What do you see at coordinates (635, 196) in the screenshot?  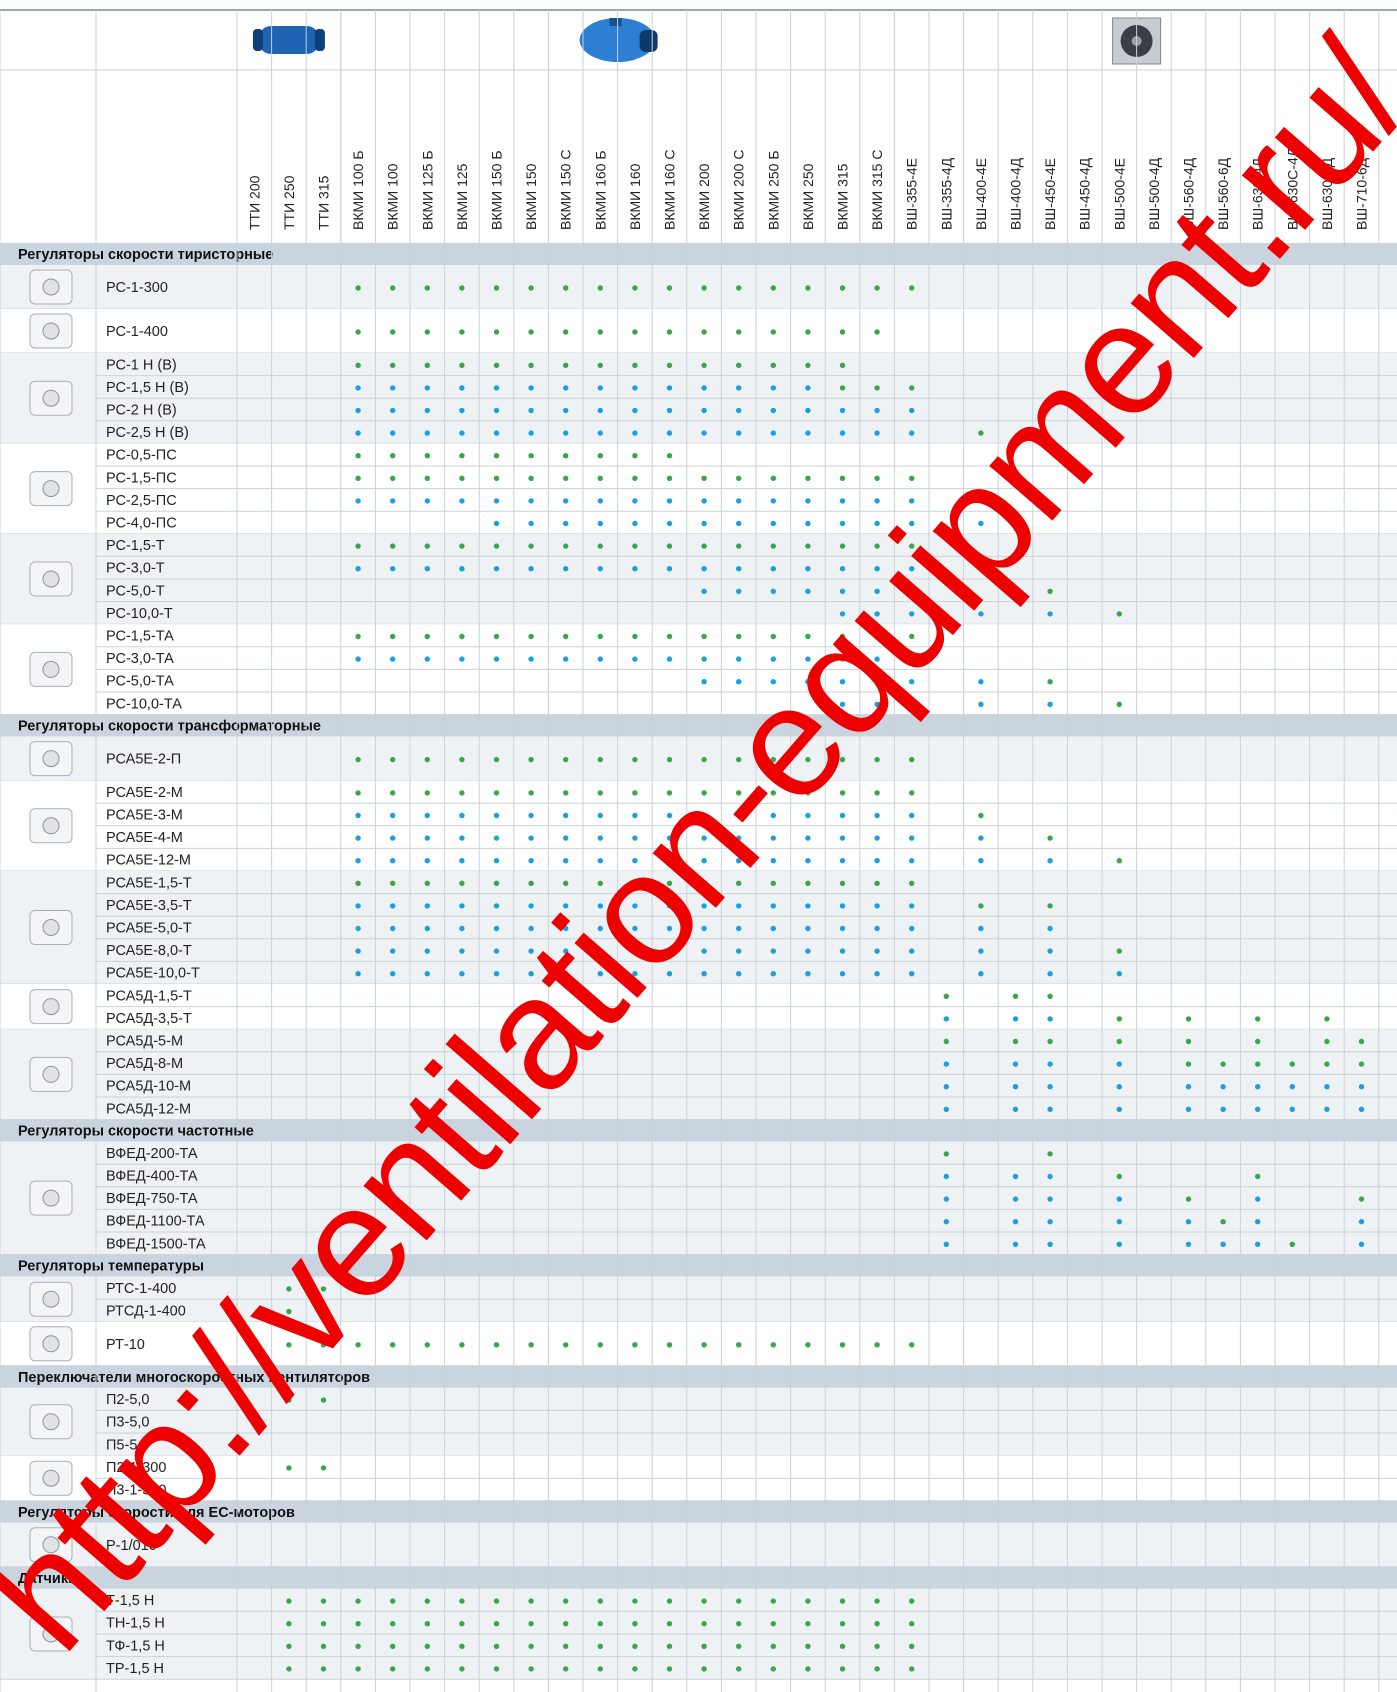 I see `column-header: ВКМИ 160` at bounding box center [635, 196].